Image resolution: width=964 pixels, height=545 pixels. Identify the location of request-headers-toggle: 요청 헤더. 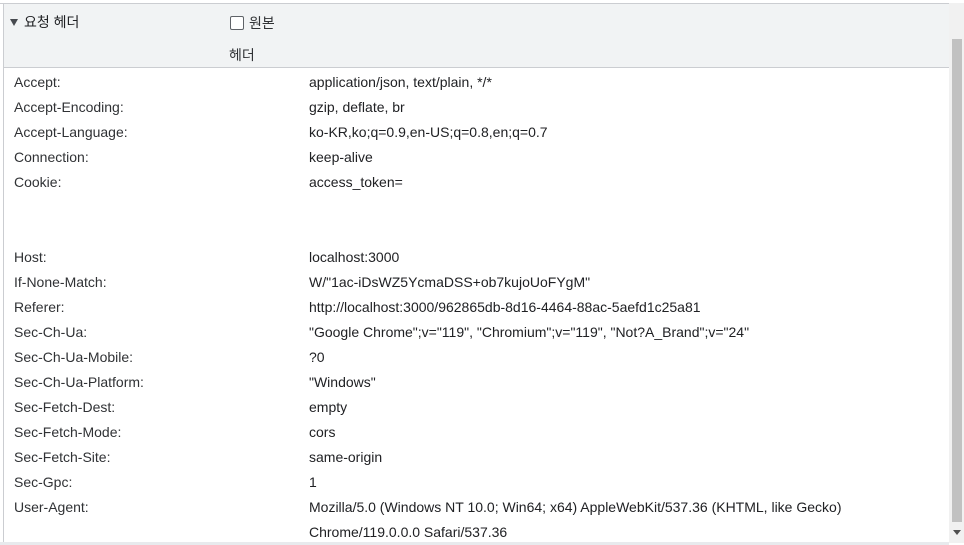
(44, 22).